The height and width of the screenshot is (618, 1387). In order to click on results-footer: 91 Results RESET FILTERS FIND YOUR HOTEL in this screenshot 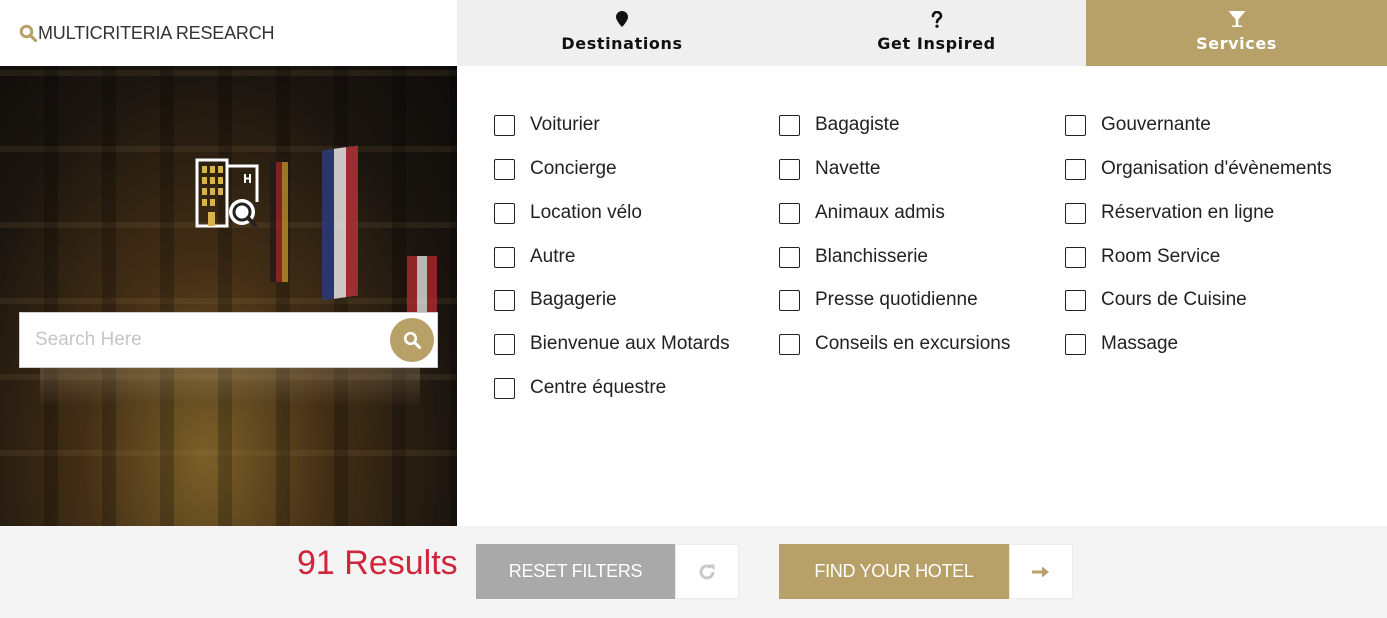, I will do `click(693, 572)`.